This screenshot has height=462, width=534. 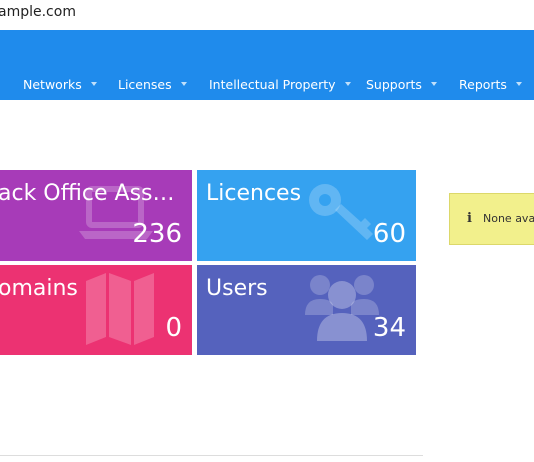 I want to click on nav-networks-label: Networks, so click(x=52, y=84).